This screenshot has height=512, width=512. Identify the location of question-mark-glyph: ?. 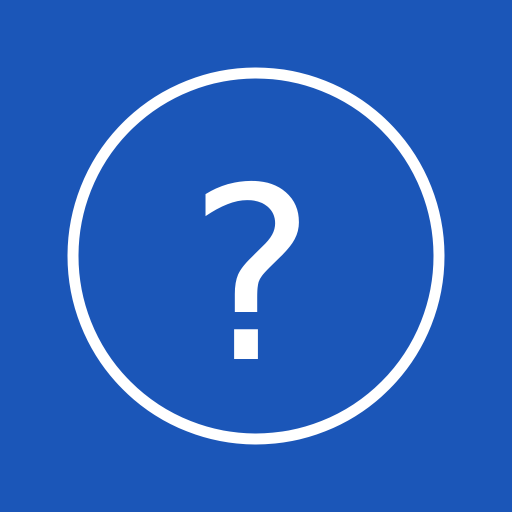
(251, 276).